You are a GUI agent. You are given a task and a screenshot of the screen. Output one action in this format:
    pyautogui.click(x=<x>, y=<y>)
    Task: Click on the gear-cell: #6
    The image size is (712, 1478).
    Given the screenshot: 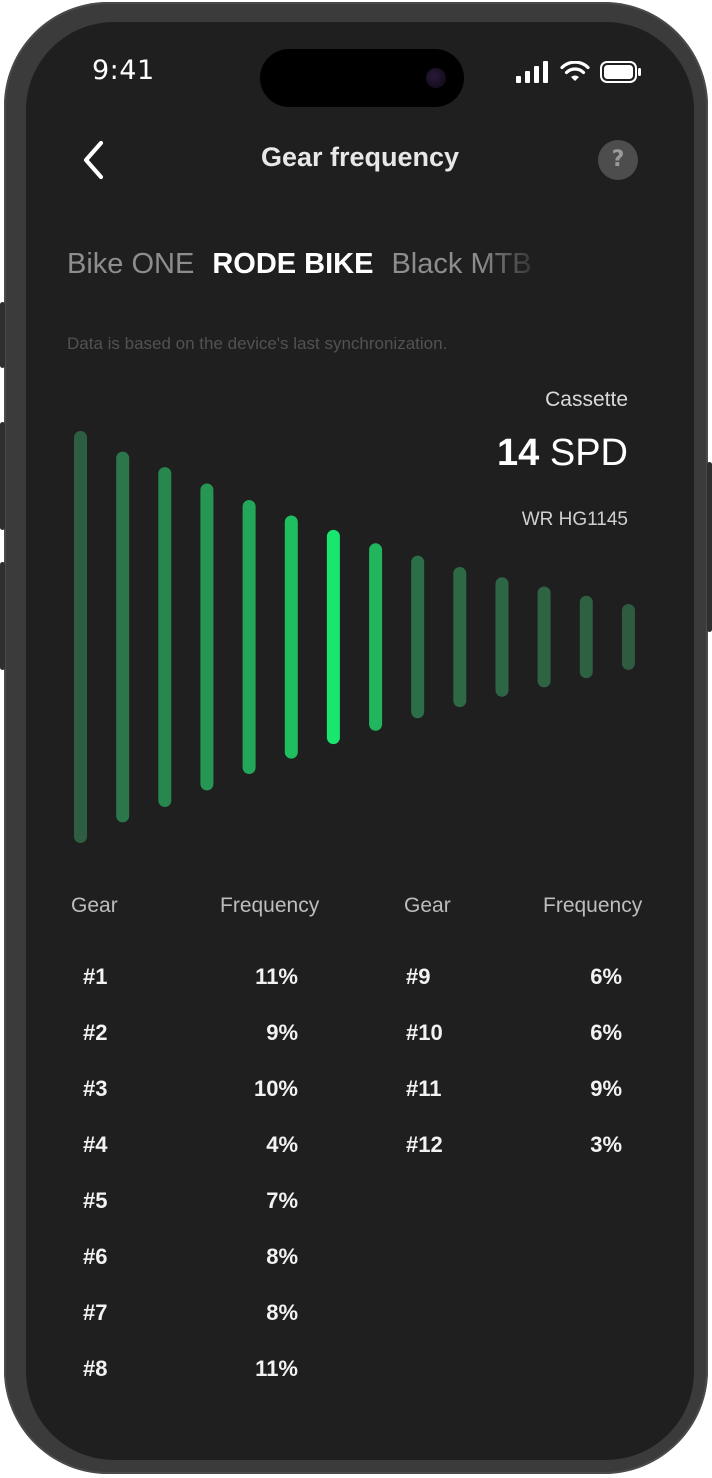 What is the action you would take?
    pyautogui.click(x=95, y=1256)
    